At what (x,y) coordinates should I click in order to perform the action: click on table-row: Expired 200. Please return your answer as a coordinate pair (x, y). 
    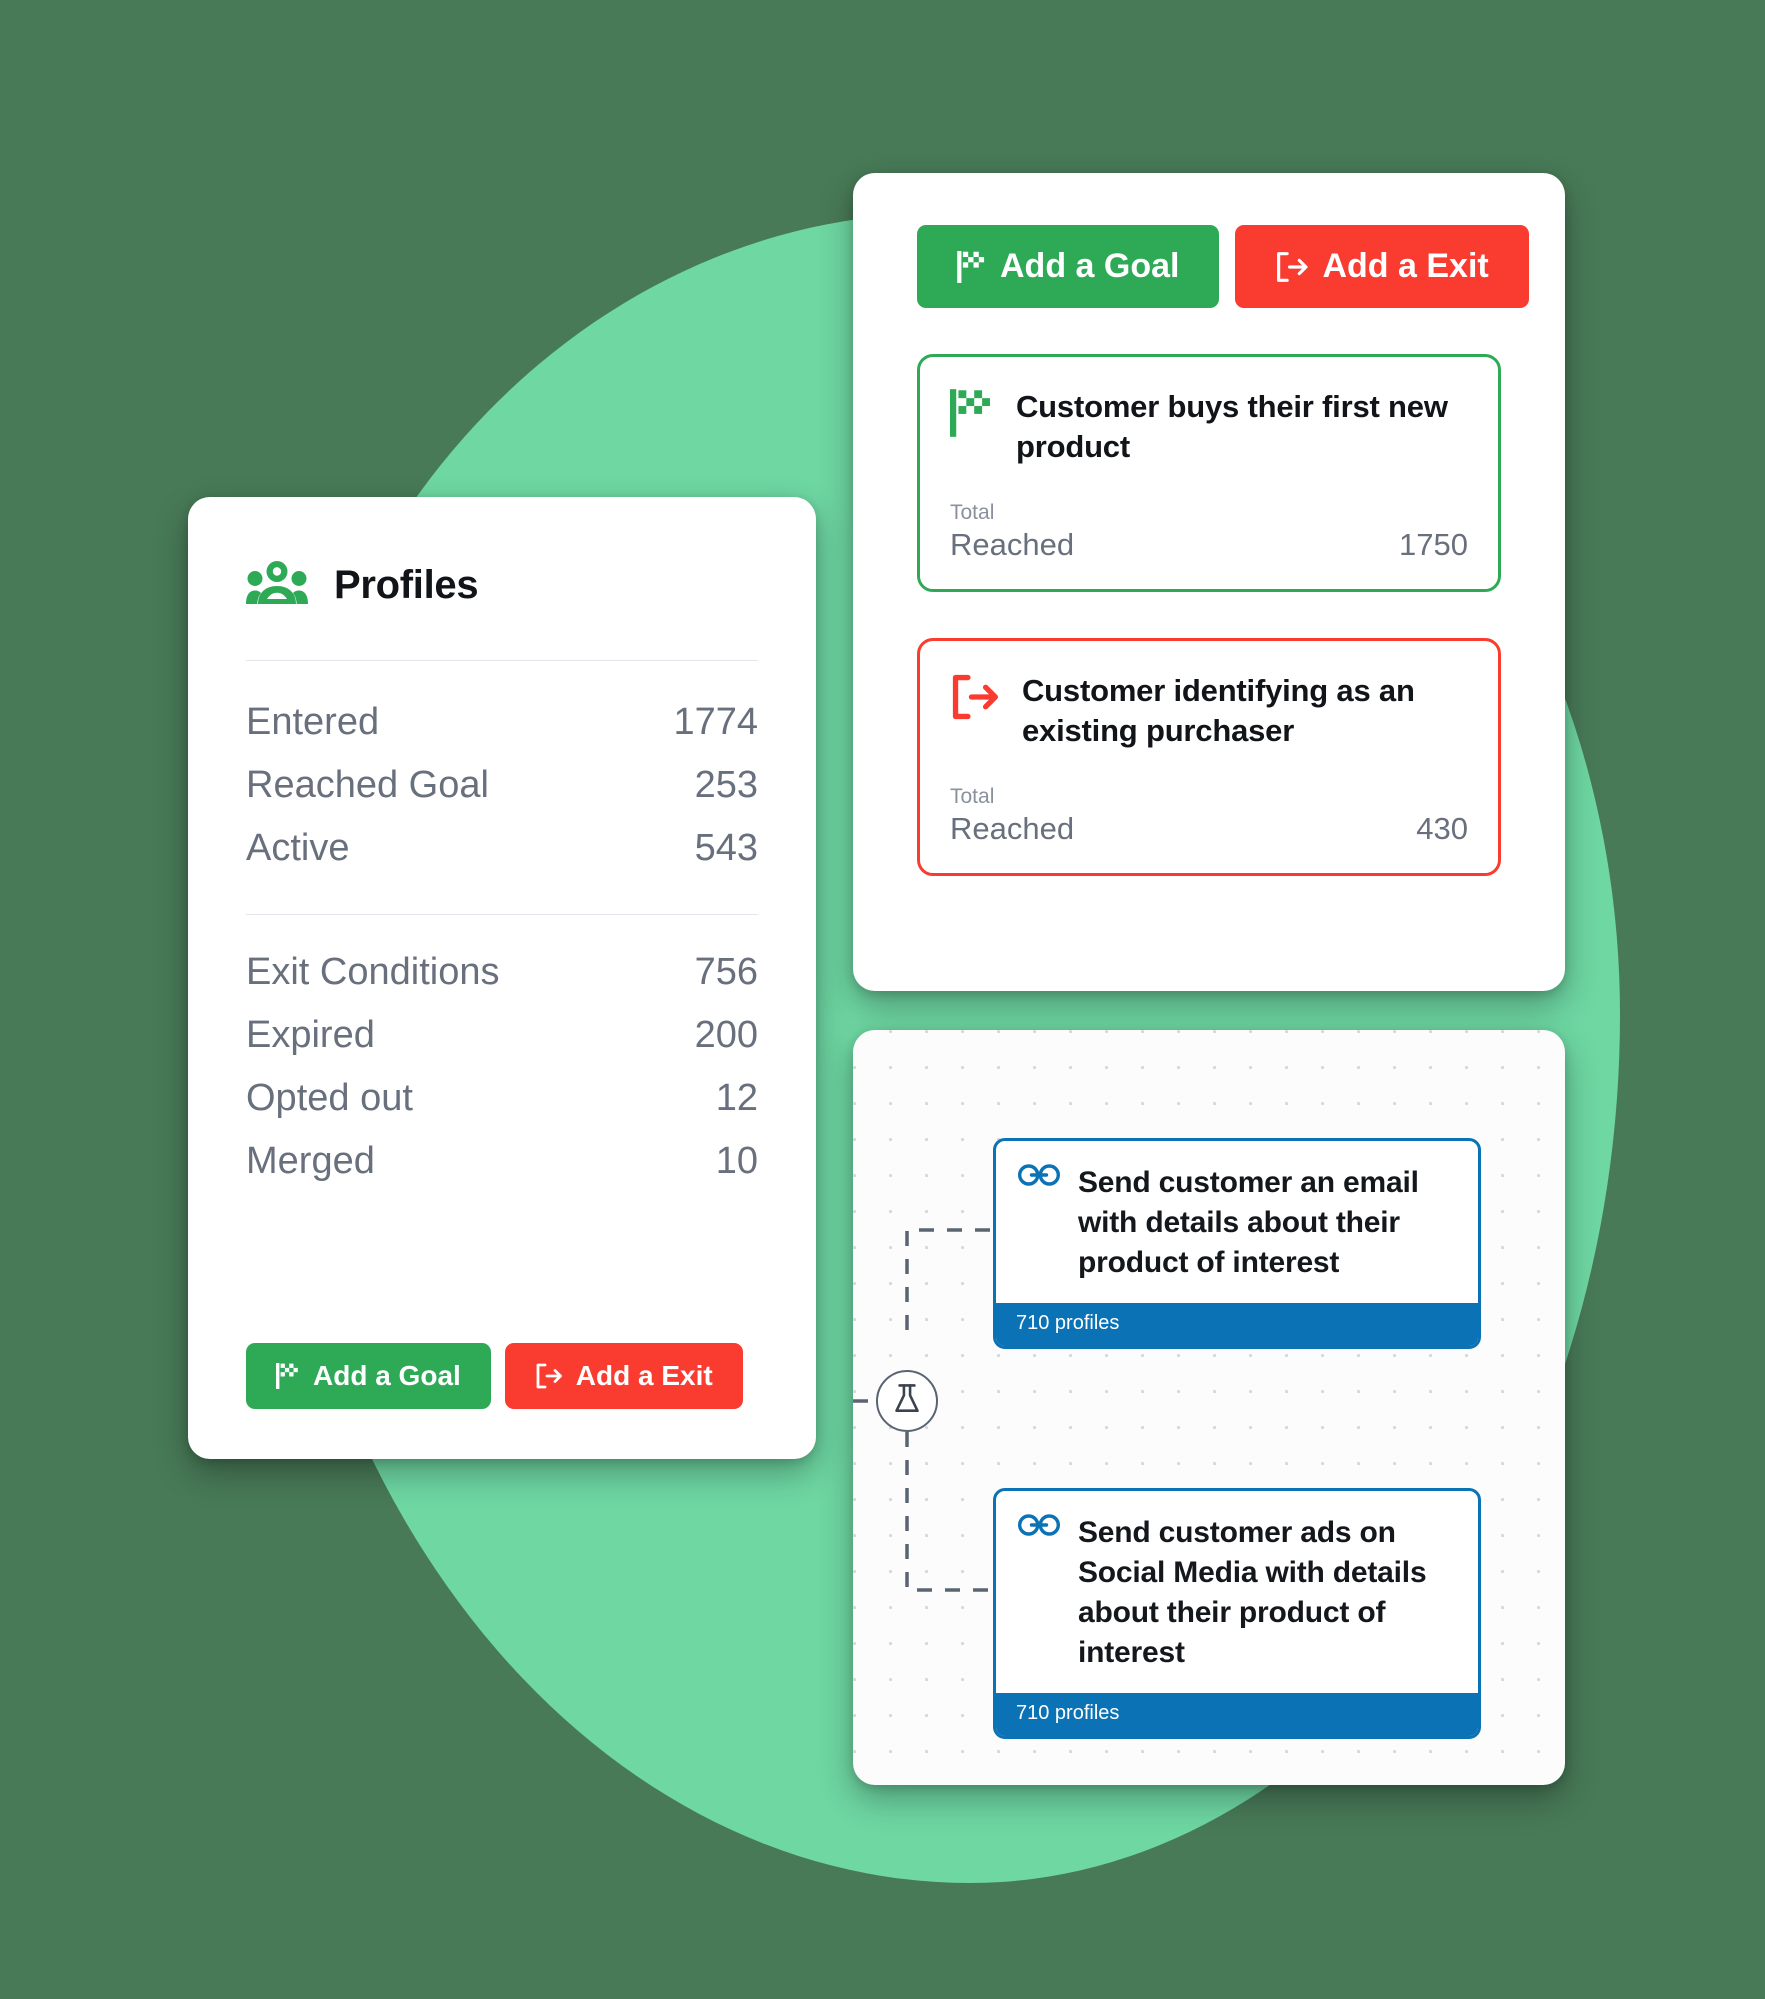
    Looking at the image, I should click on (502, 1035).